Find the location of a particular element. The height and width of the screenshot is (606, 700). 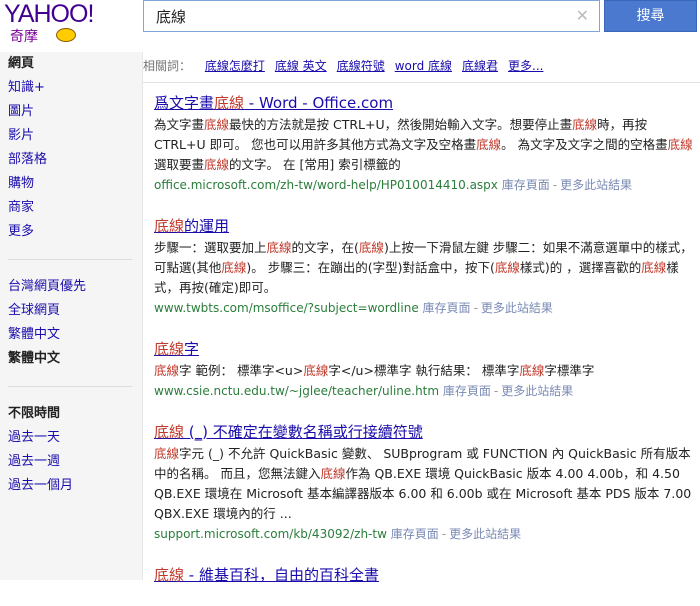

text-fragment: 的運用 is located at coordinates (207, 226).